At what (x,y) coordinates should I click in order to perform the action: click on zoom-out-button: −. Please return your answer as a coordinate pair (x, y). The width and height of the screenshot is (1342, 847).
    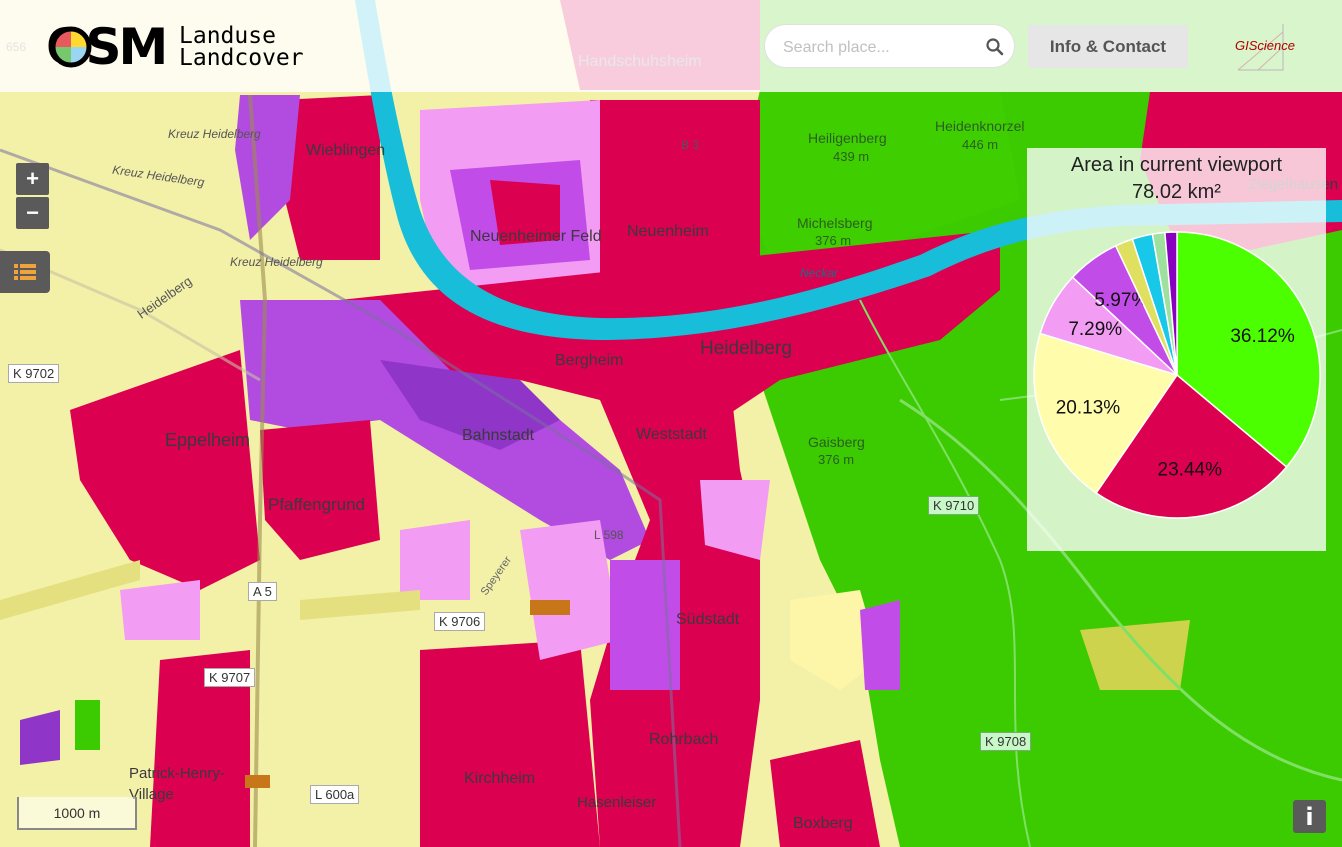
    Looking at the image, I should click on (32, 213).